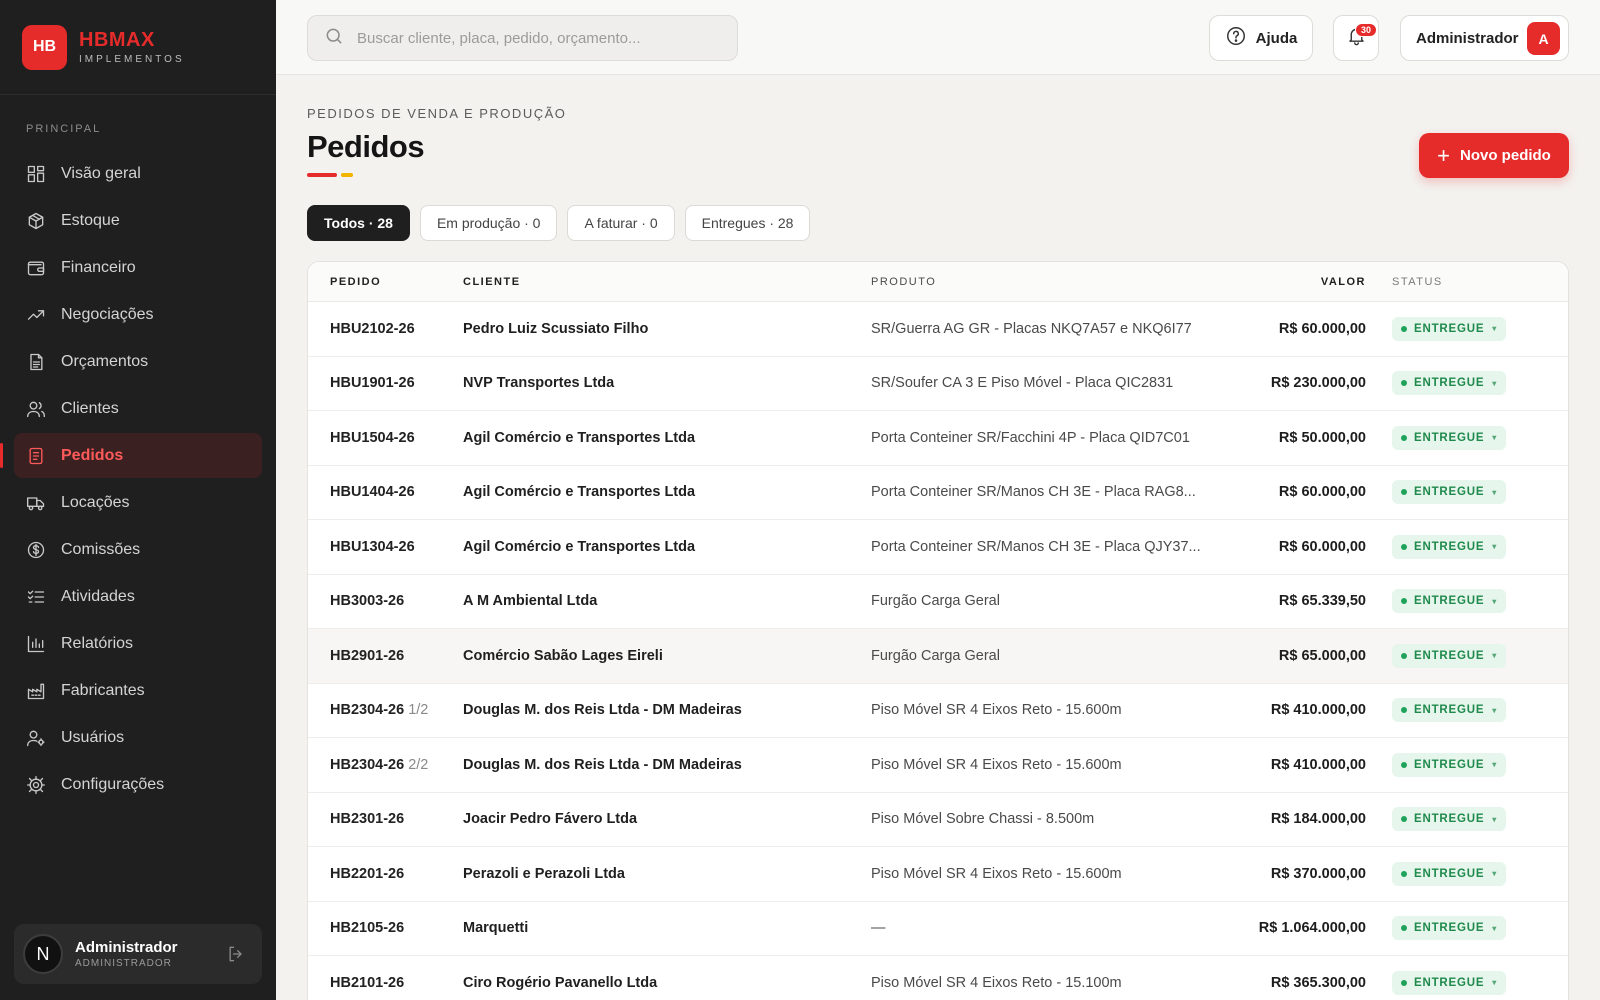  I want to click on client-cell: Agil Comércio e Transportes Ltda, so click(579, 492).